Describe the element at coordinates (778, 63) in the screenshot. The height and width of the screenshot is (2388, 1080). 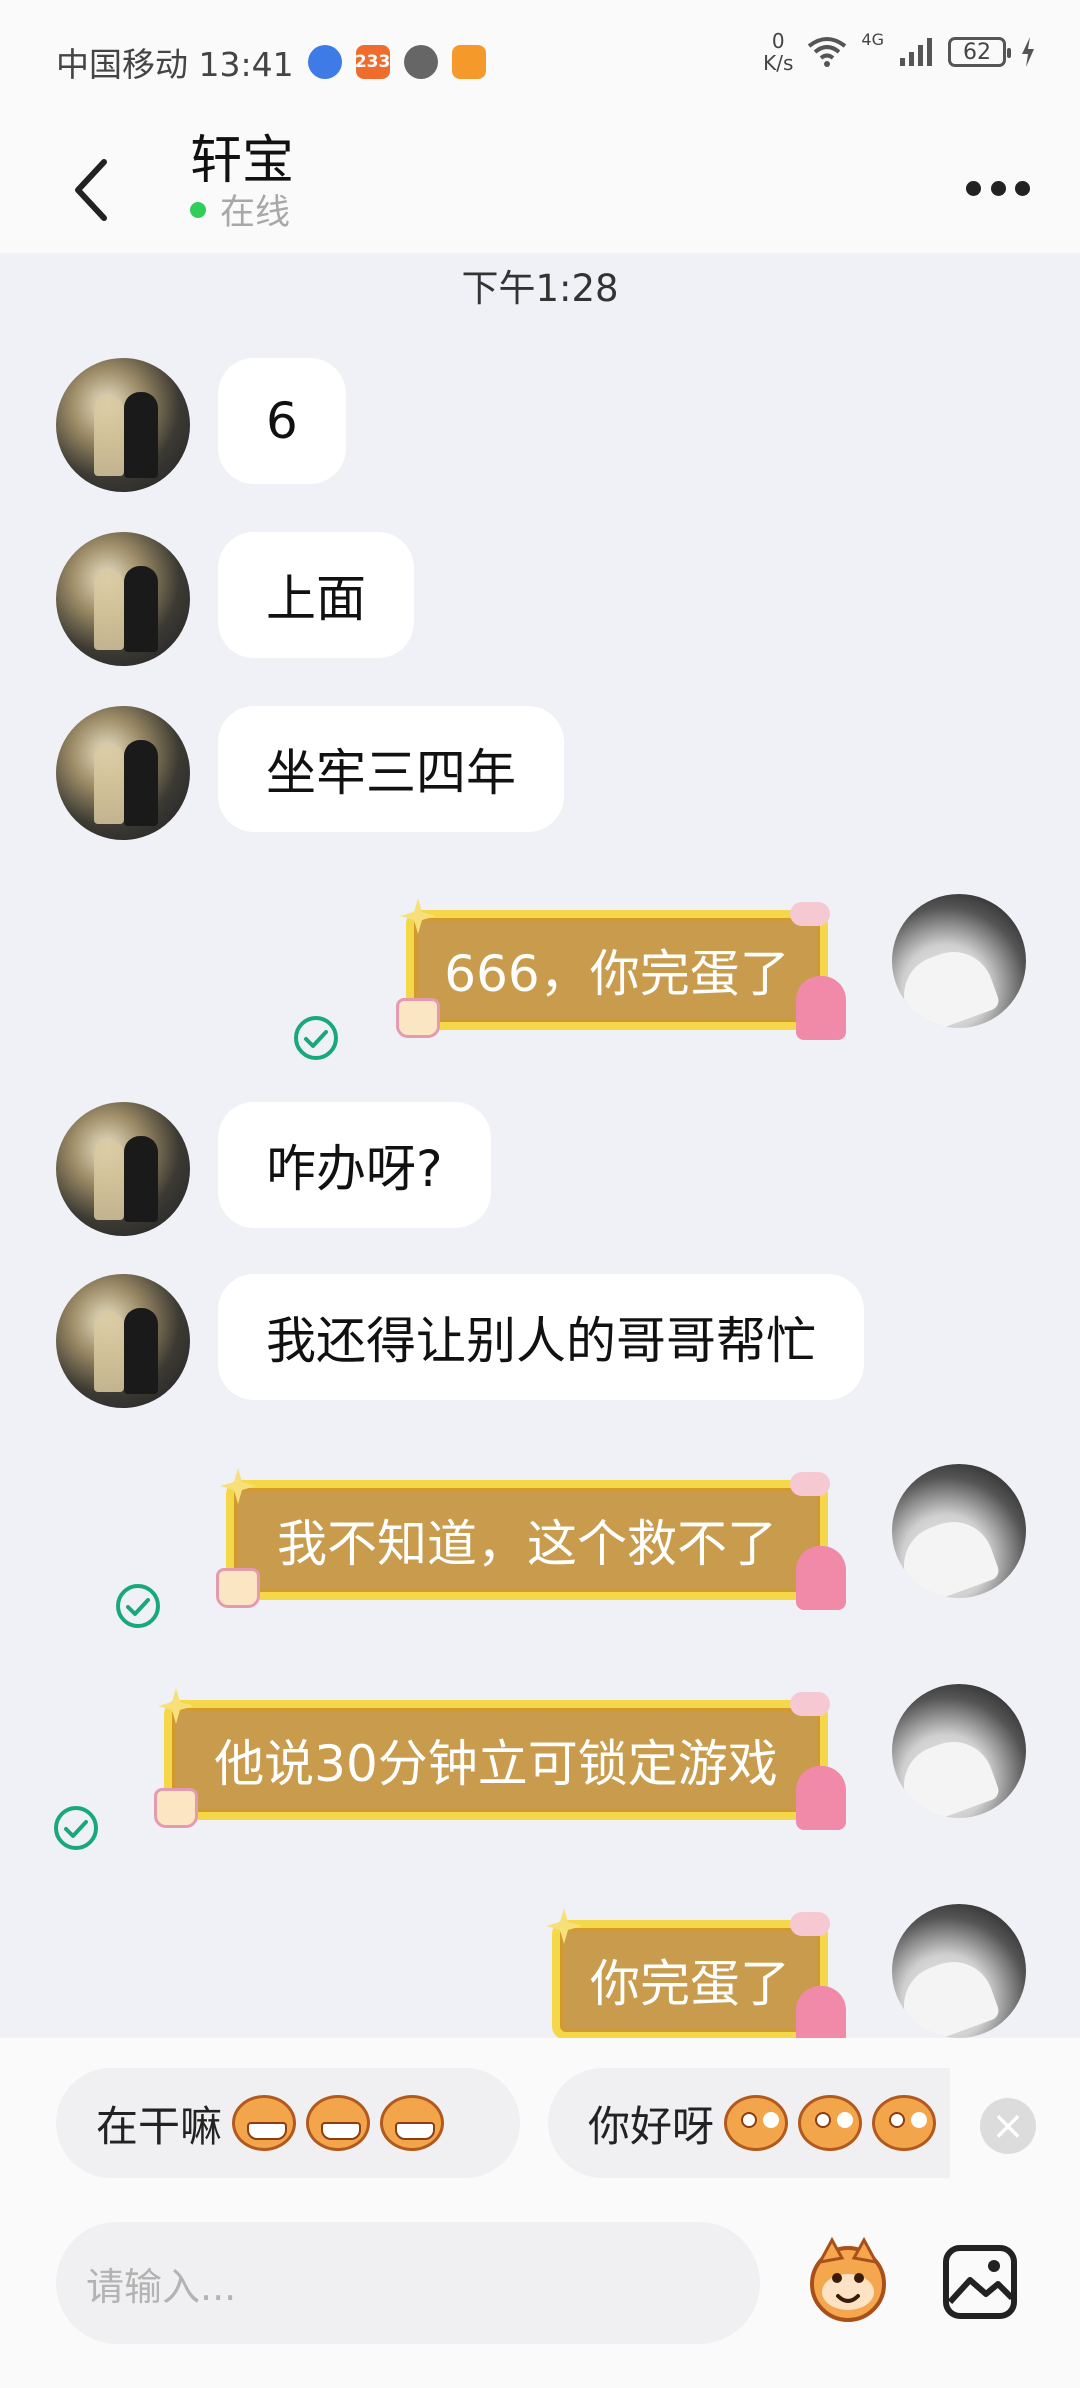
I see `network-speed-unit: K/s` at that location.